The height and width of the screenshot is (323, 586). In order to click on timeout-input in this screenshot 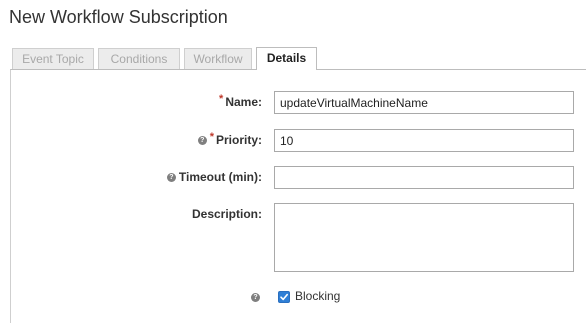, I will do `click(424, 177)`.